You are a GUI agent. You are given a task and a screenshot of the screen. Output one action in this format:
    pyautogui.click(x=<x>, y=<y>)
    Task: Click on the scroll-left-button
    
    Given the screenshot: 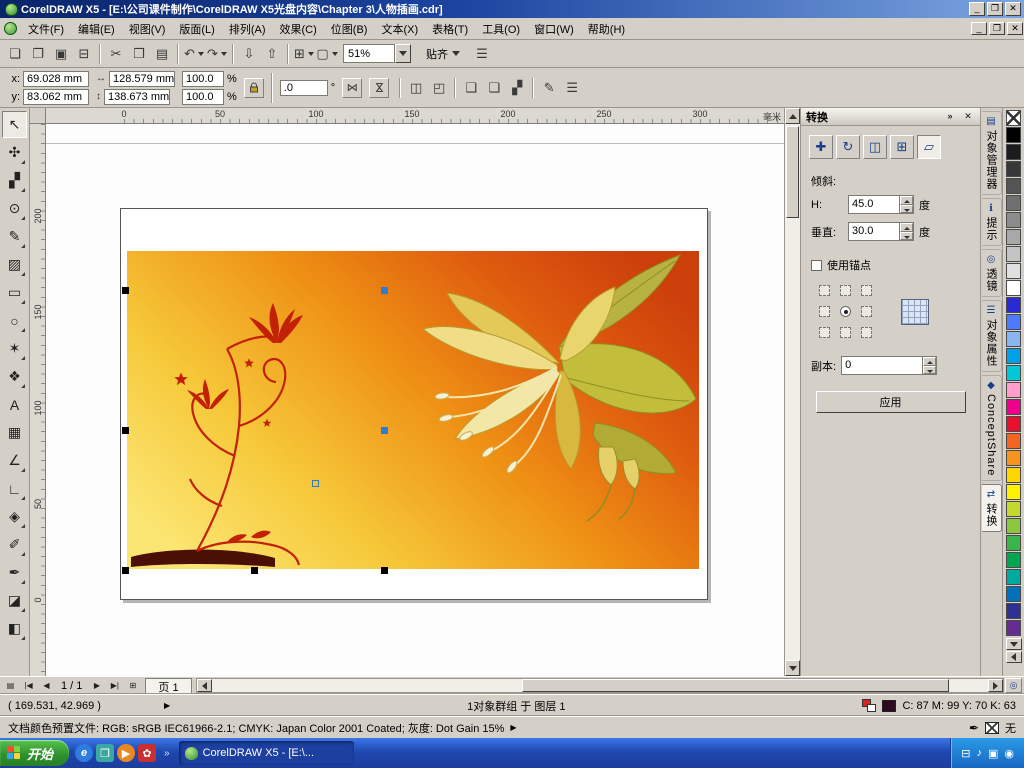 What is the action you would take?
    pyautogui.click(x=204, y=685)
    